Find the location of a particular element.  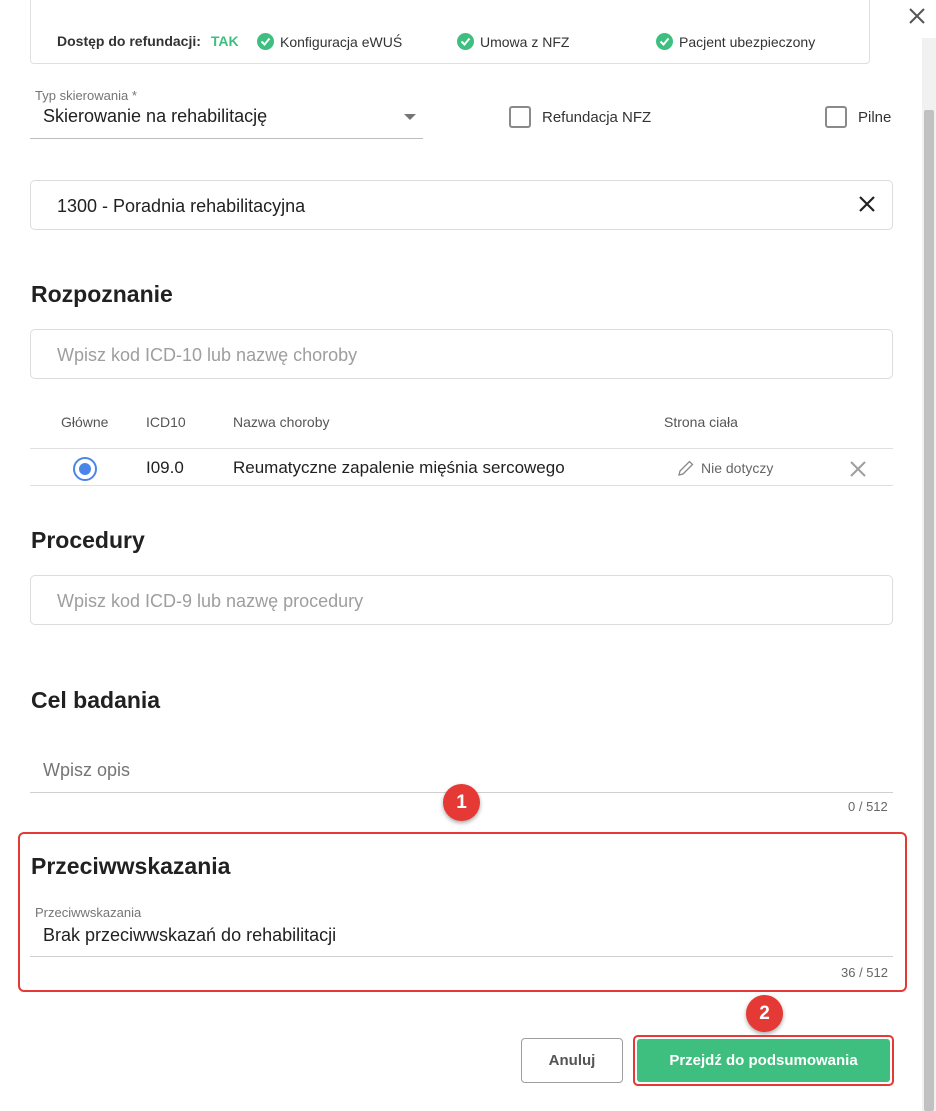

contraindications-char-counter: 36 / 512 is located at coordinates (864, 972).